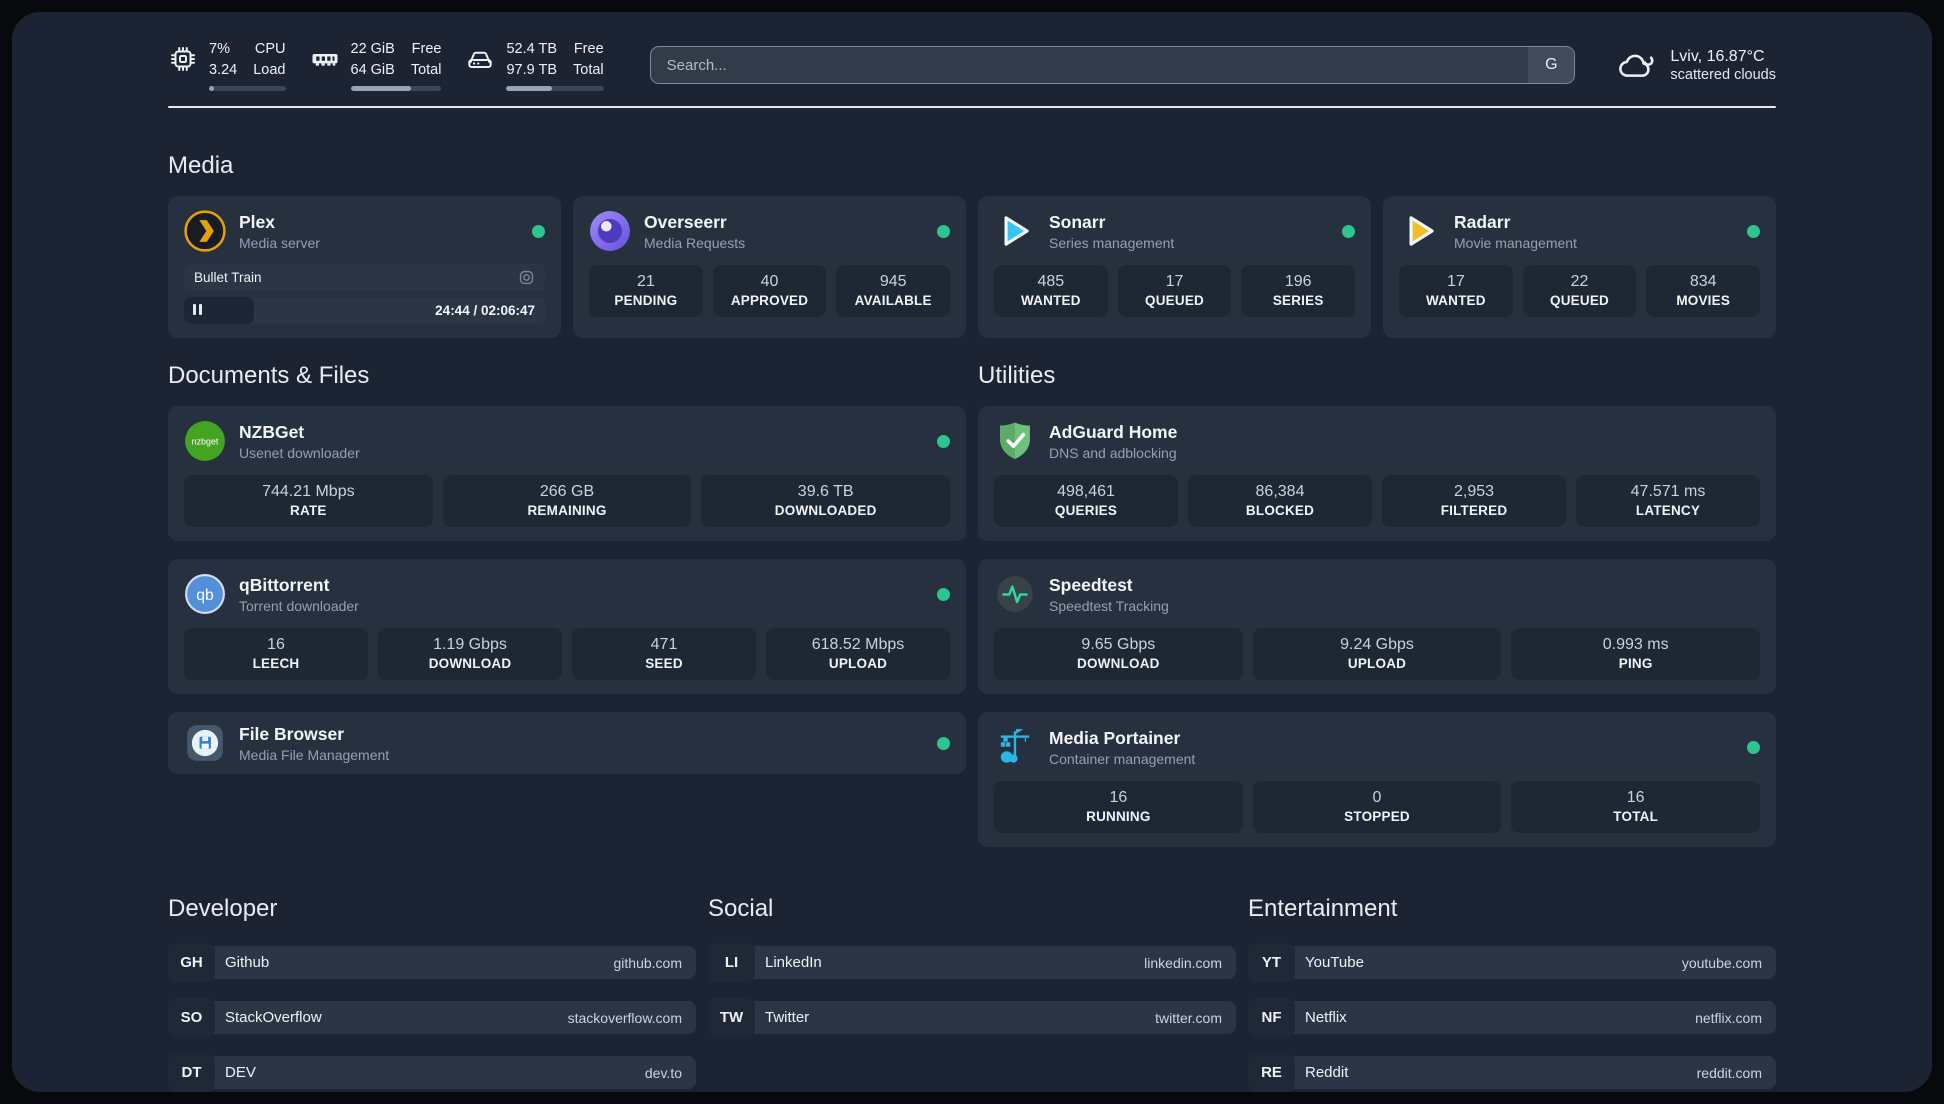 Image resolution: width=1944 pixels, height=1104 pixels. Describe the element at coordinates (1174, 291) in the screenshot. I see `stat-tile: 17 QUEUED` at that location.